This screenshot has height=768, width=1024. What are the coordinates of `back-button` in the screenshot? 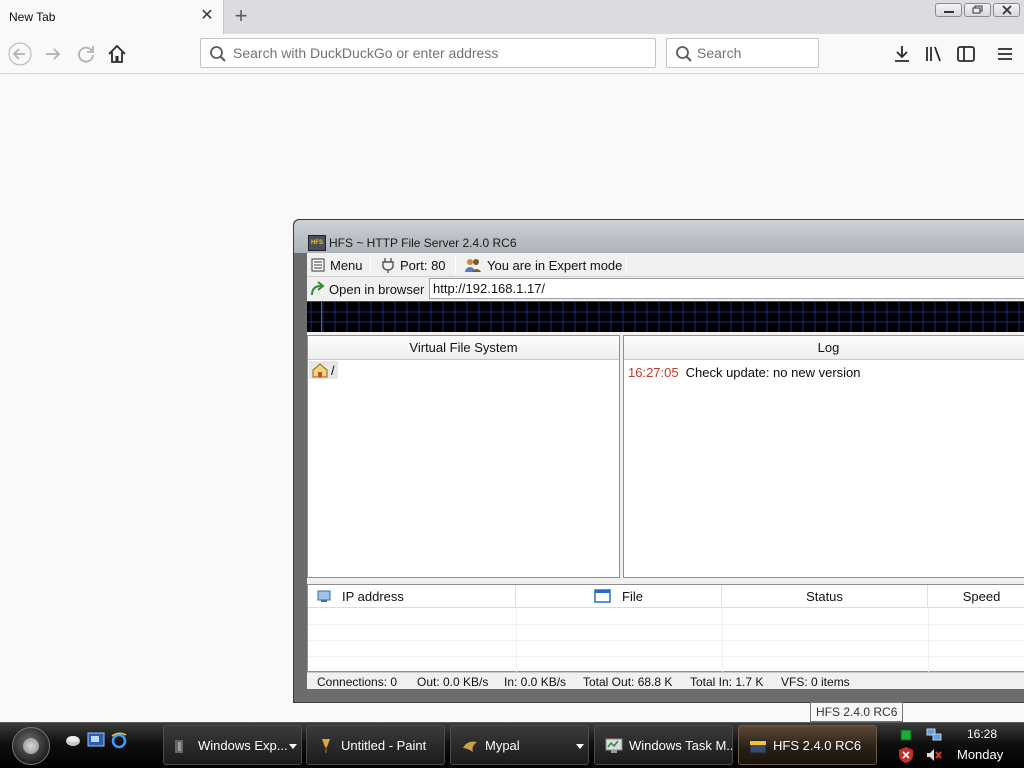 It's located at (20, 54).